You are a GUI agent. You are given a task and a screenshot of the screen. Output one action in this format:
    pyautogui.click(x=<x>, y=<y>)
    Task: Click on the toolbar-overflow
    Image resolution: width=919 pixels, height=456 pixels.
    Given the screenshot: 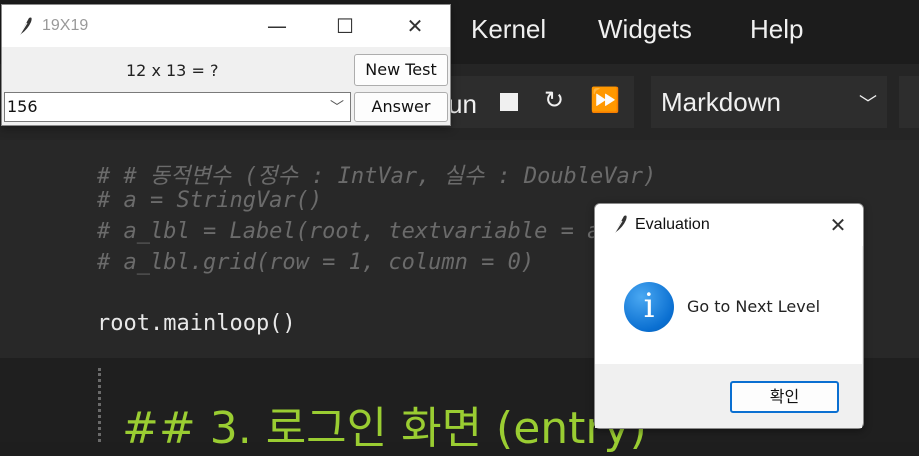 What is the action you would take?
    pyautogui.click(x=909, y=102)
    